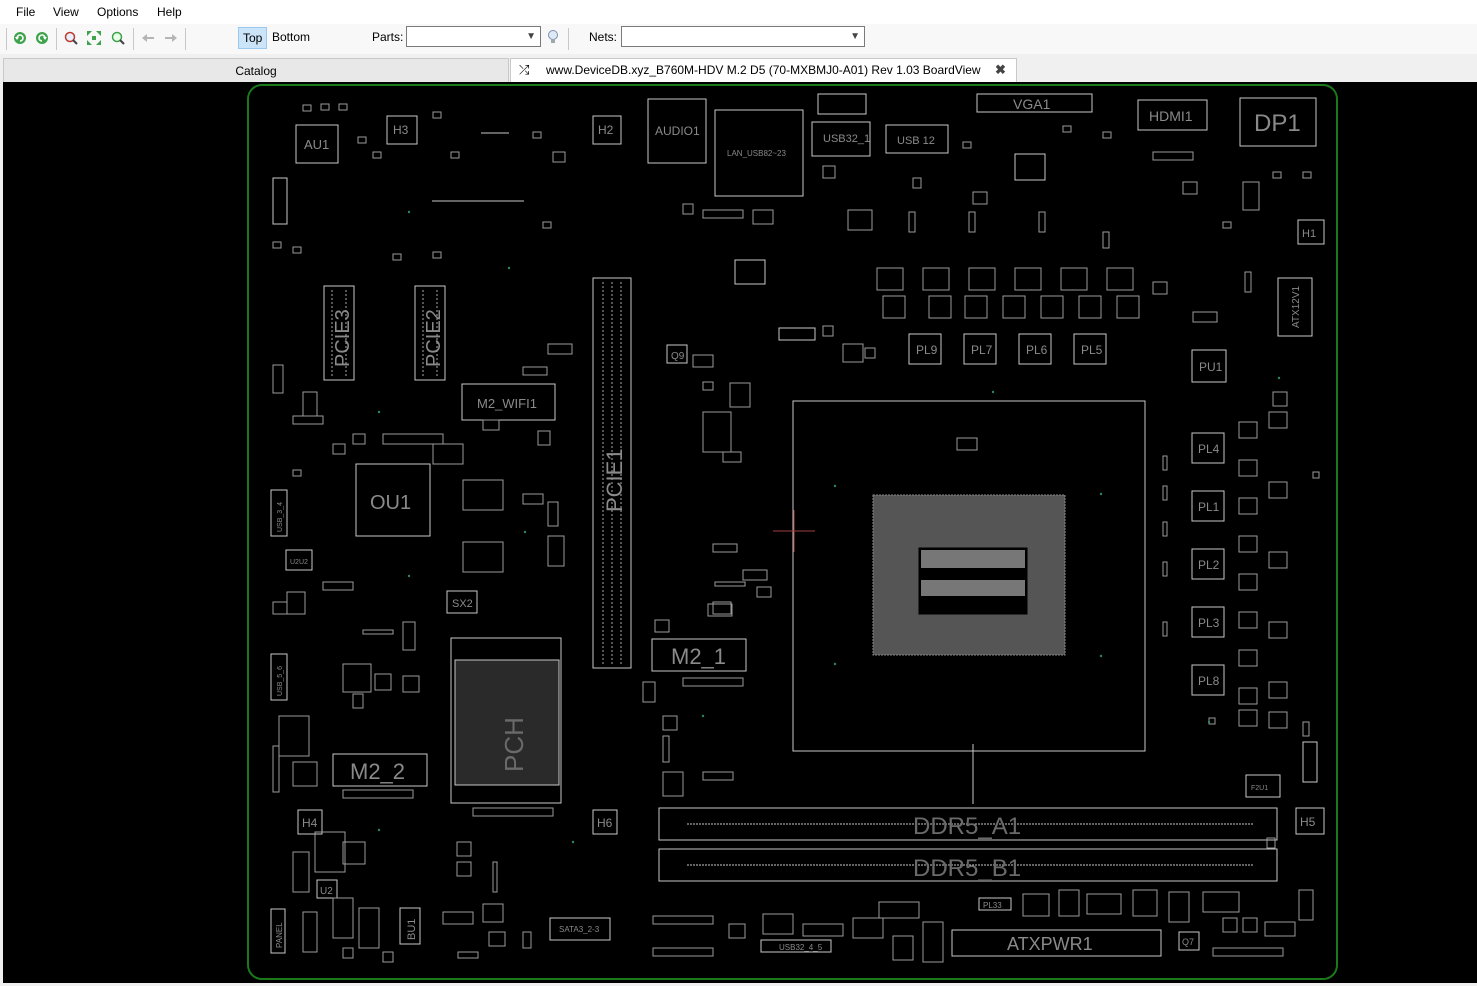  What do you see at coordinates (434, 338) in the screenshot?
I see `pcie2-label: PCIE2` at bounding box center [434, 338].